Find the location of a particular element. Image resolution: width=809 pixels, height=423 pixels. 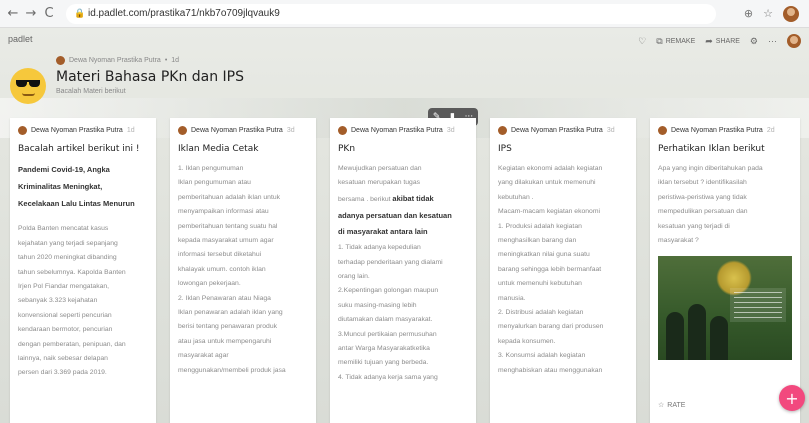

post-line: pemberitahuan adalah iklan untuk is located at coordinates (229, 197).